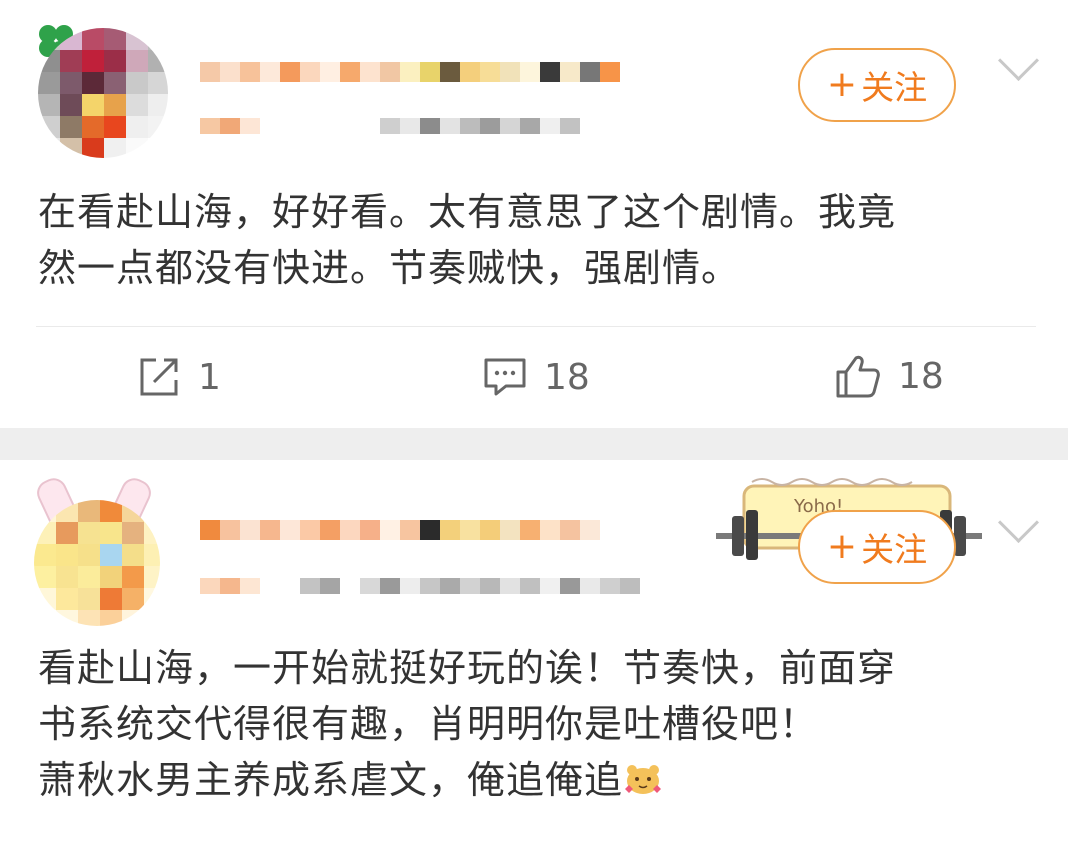 The width and height of the screenshot is (1068, 858). What do you see at coordinates (428, 724) in the screenshot?
I see `content-line: 书系统交代得很有趣，肖明明你是吐槽役吧！` at bounding box center [428, 724].